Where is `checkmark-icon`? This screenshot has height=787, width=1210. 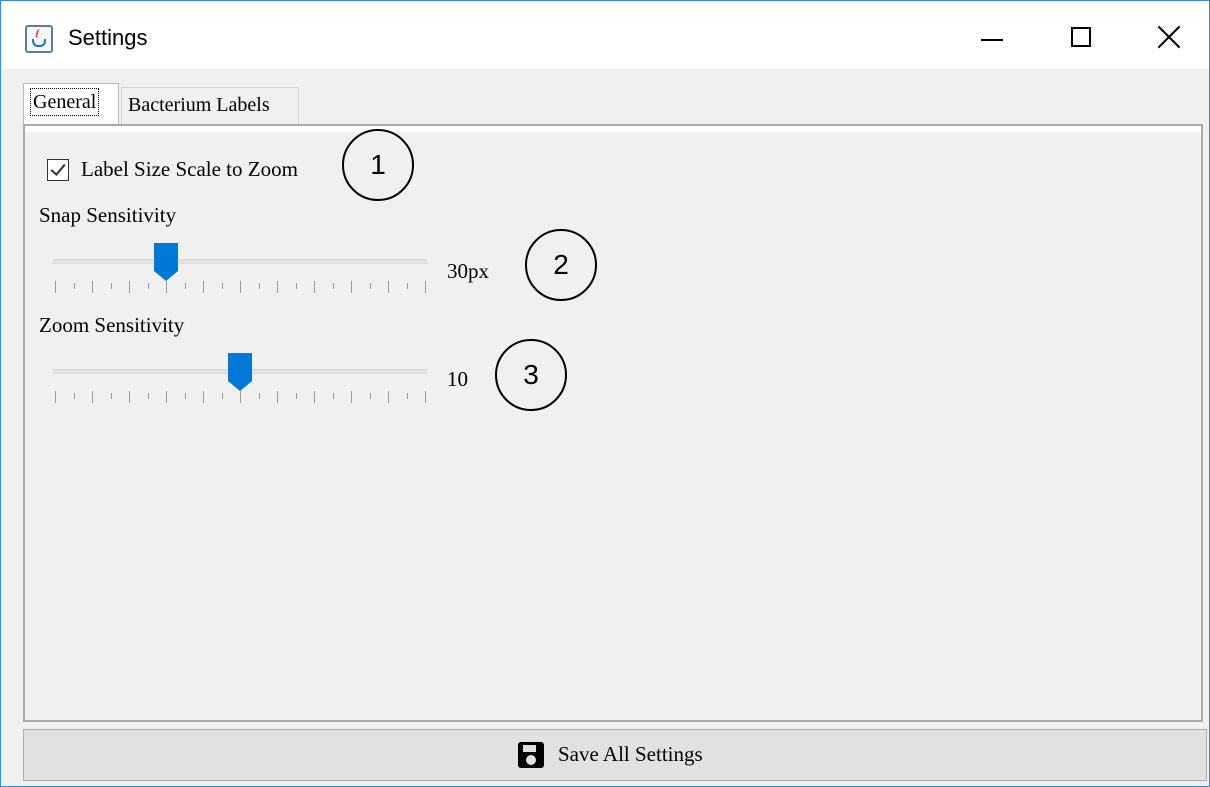
checkmark-icon is located at coordinates (58, 168).